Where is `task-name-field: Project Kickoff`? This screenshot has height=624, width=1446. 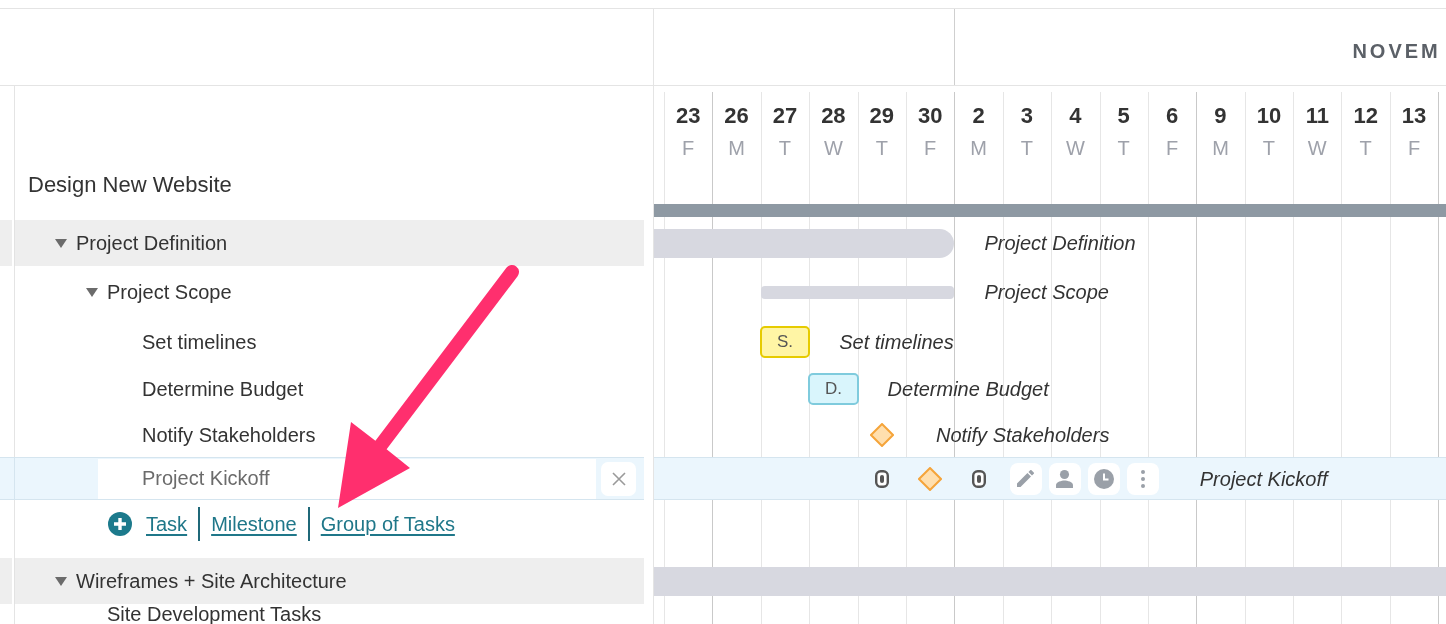 task-name-field: Project Kickoff is located at coordinates (347, 478).